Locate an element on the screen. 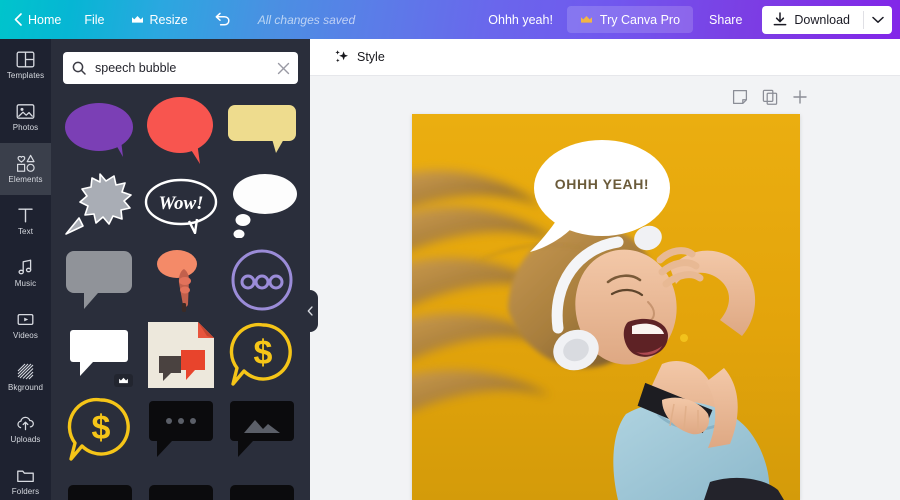 The width and height of the screenshot is (900, 500). element-red-round-speech-bubble is located at coordinates (181, 129).